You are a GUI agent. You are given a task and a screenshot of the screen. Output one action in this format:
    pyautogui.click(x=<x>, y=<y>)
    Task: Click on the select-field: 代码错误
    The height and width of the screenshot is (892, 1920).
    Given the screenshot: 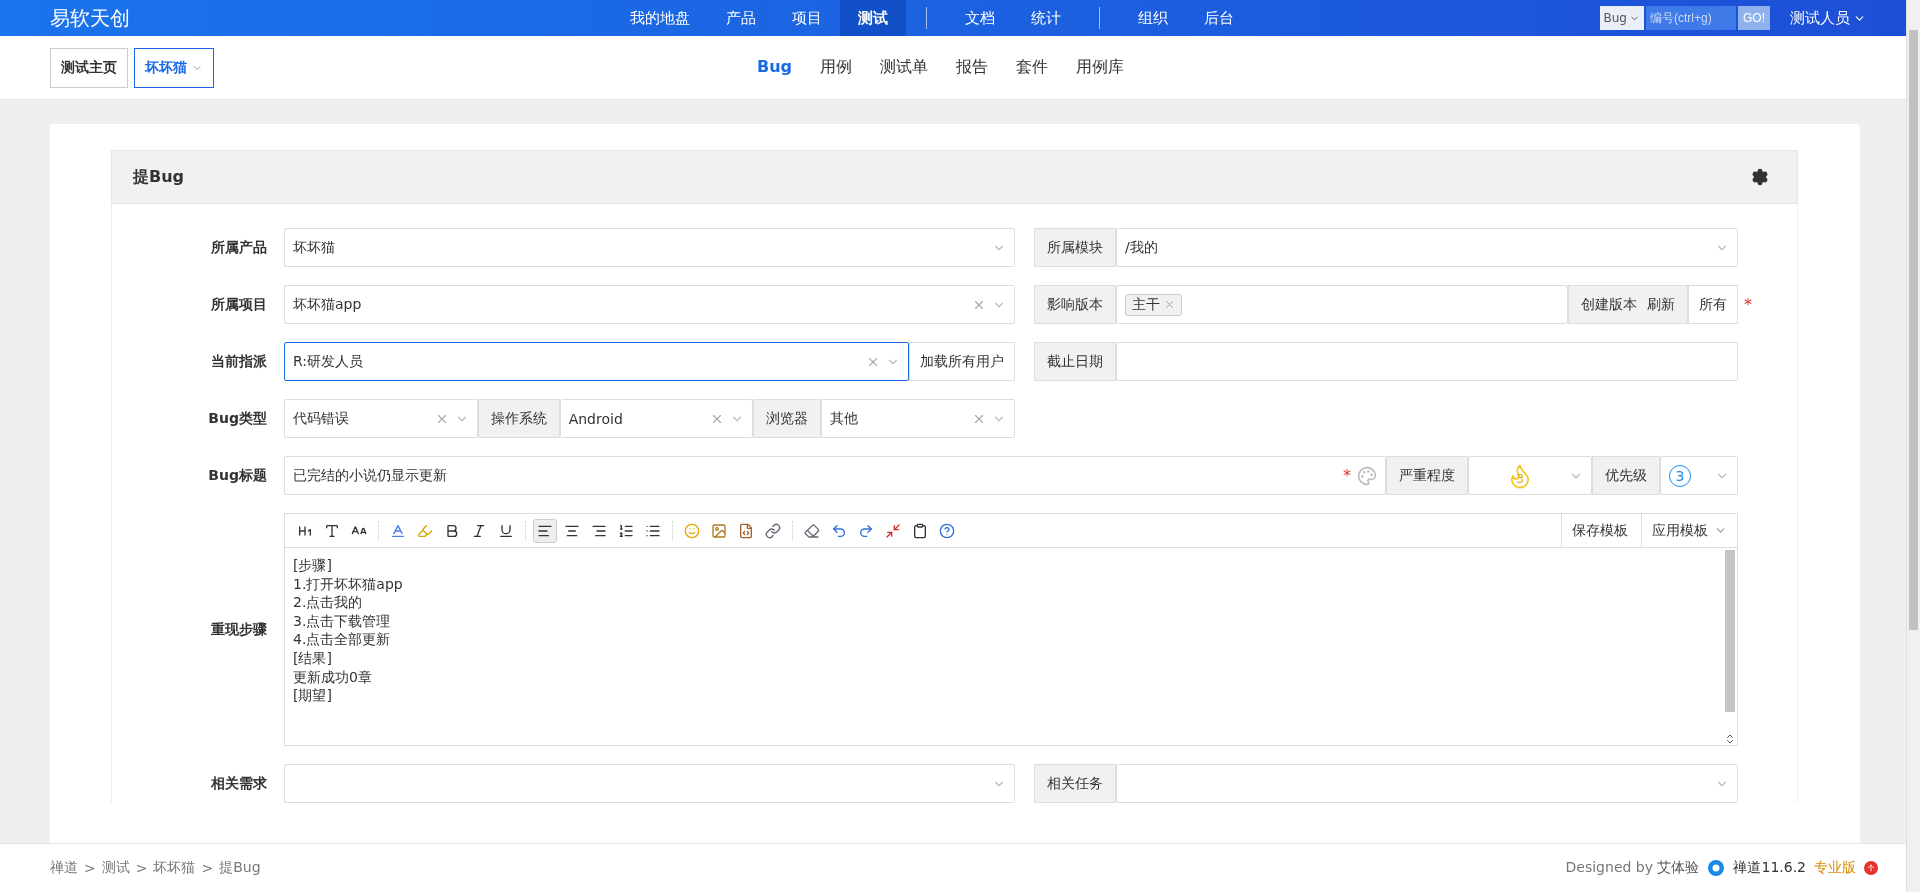 What is the action you would take?
    pyautogui.click(x=381, y=418)
    